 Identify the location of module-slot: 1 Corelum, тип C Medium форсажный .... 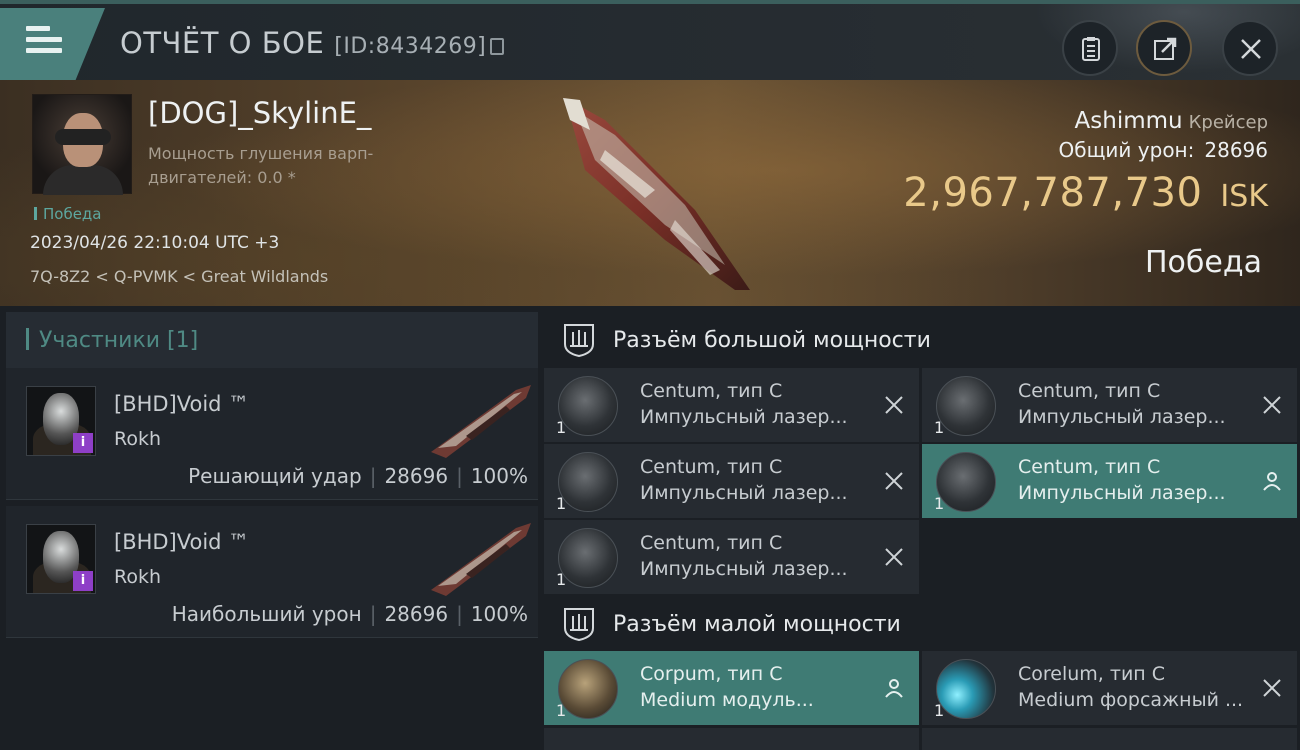
(1109, 688).